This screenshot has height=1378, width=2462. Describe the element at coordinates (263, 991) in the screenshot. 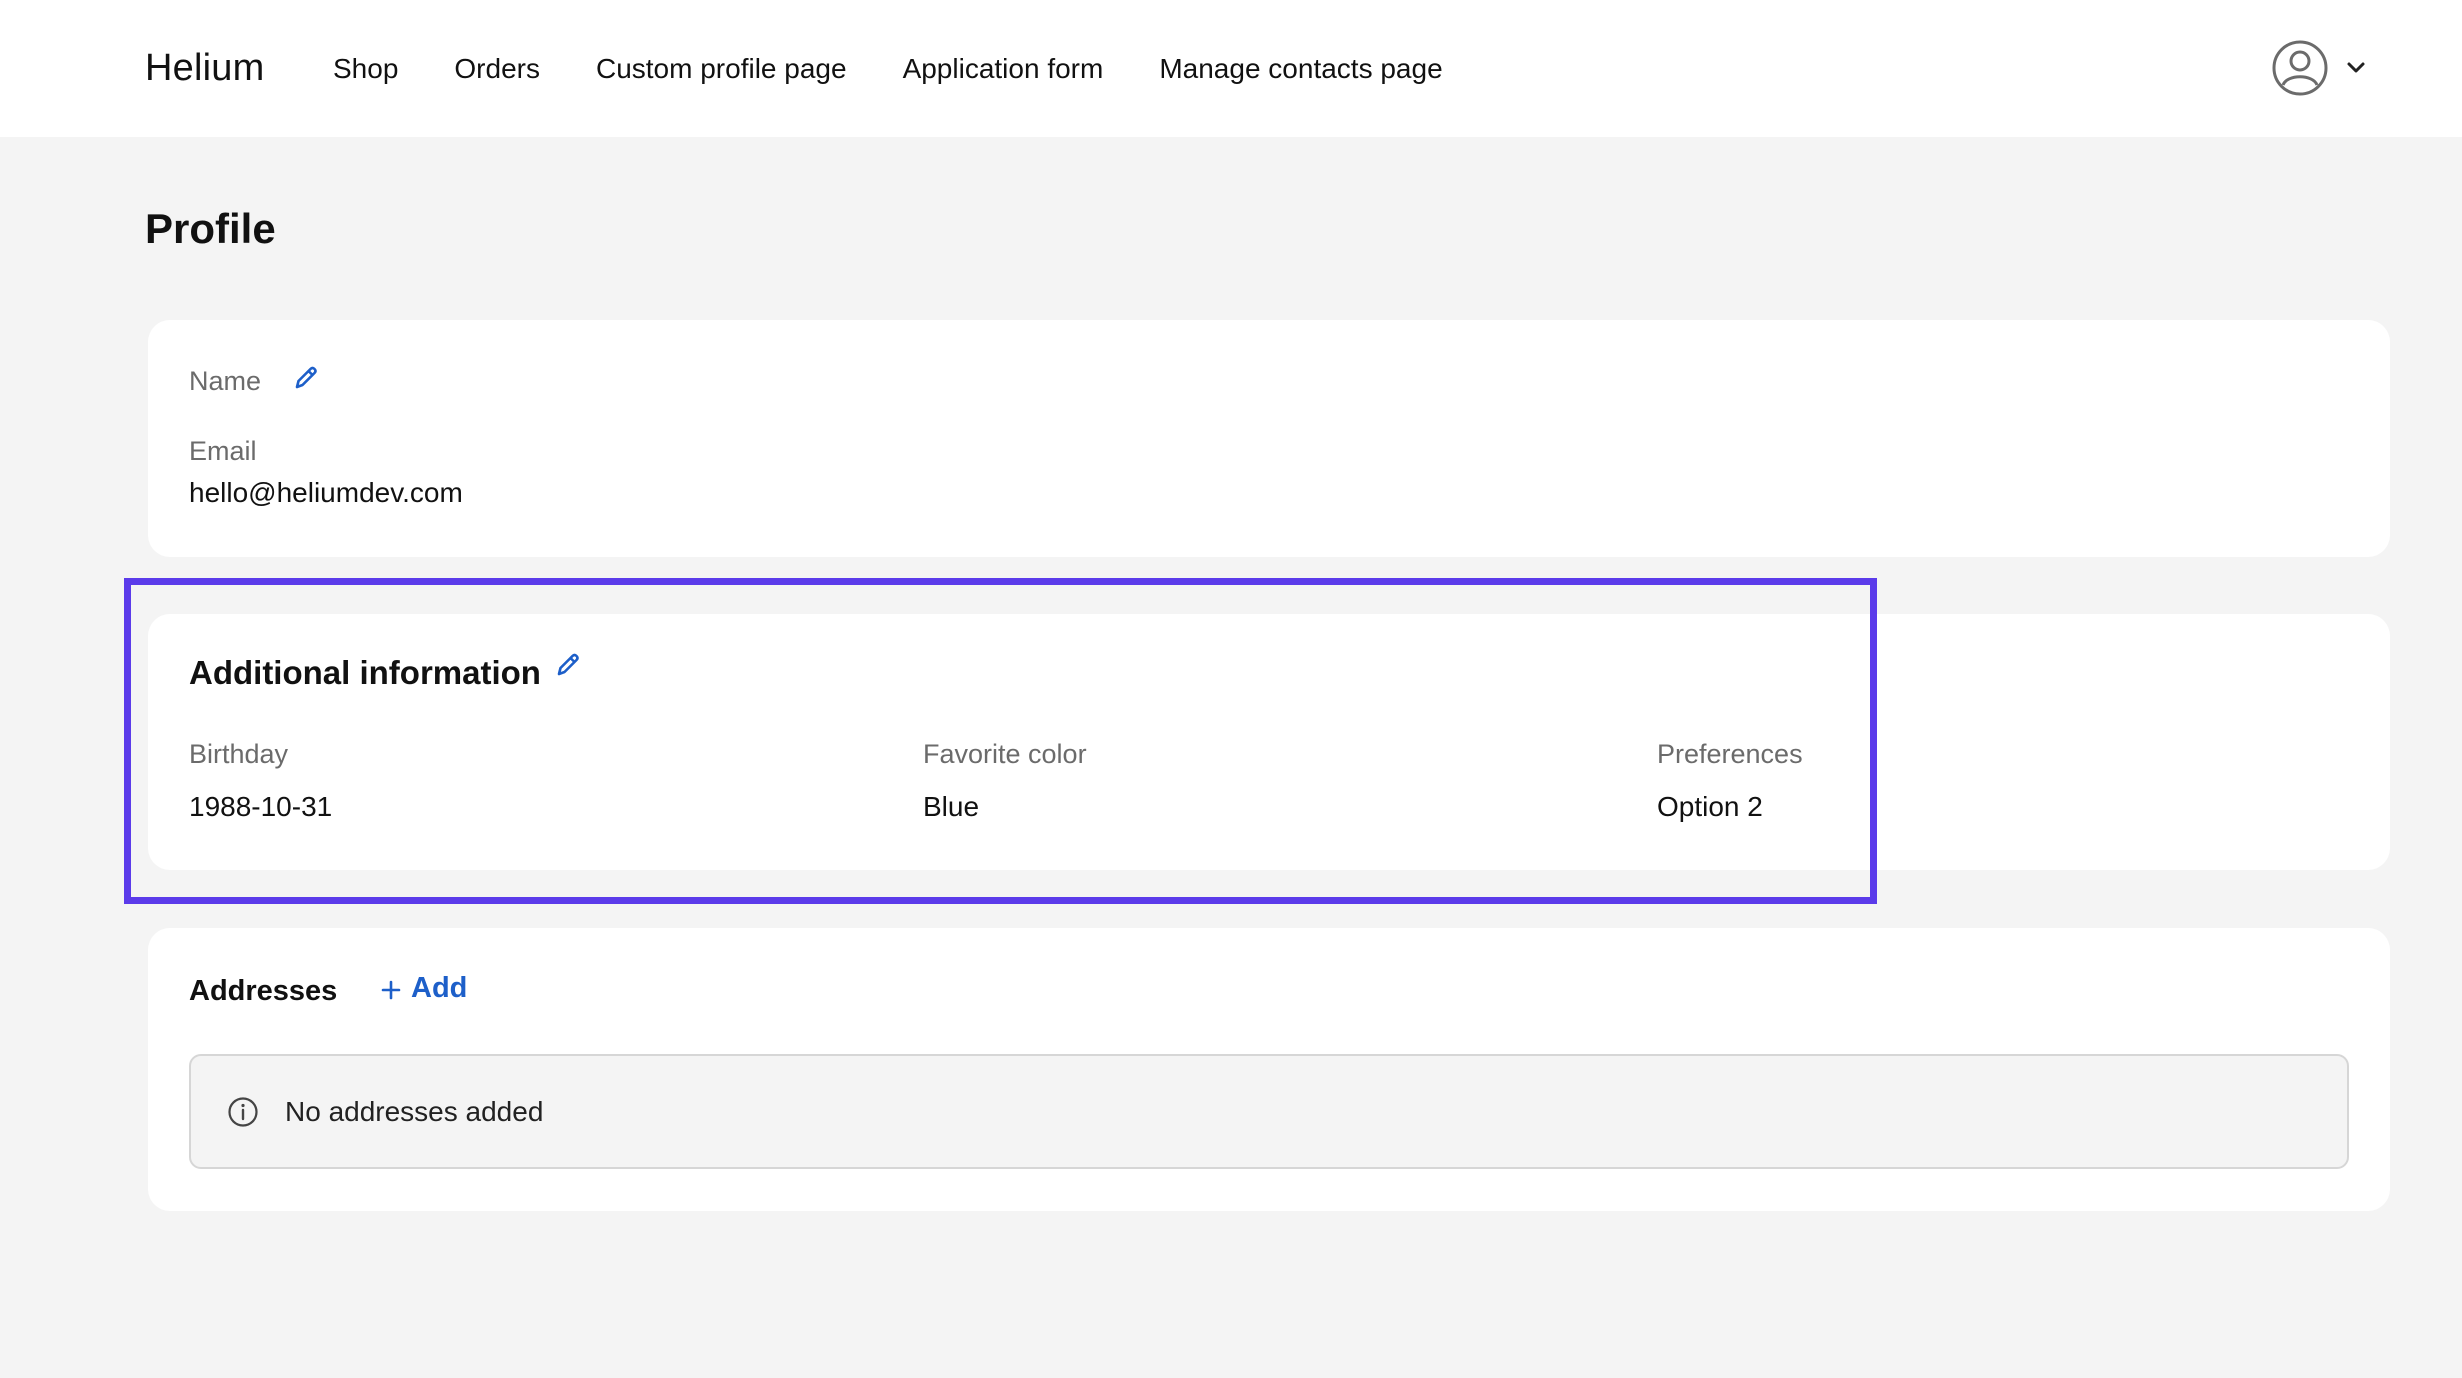

I see `addresses-title: Addresses` at that location.